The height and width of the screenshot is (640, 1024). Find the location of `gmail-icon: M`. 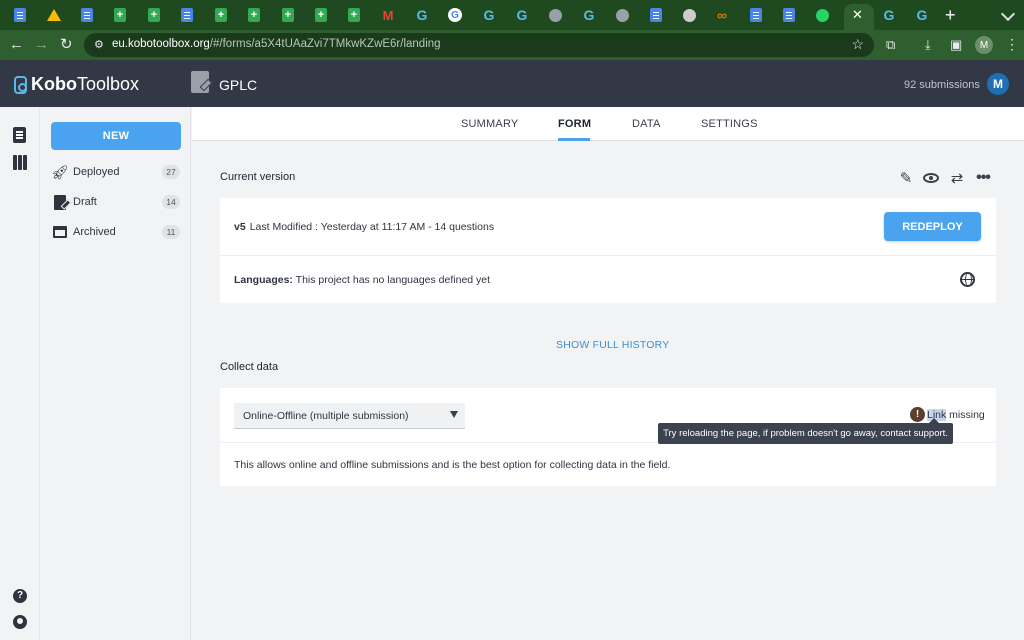

gmail-icon: M is located at coordinates (388, 15).